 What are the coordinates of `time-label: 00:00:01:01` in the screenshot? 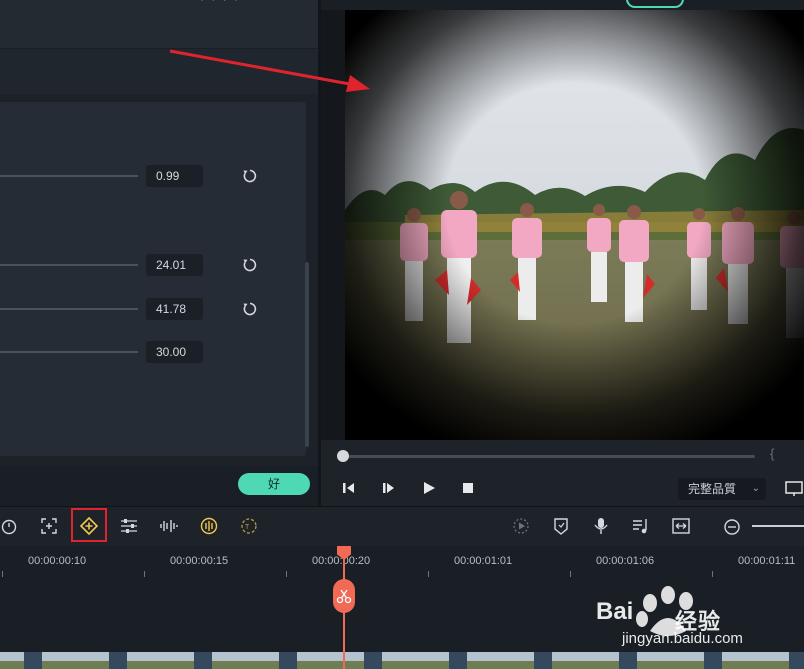 It's located at (483, 561).